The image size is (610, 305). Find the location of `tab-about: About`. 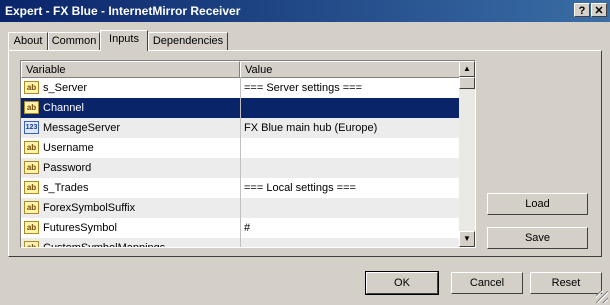

tab-about: About is located at coordinates (28, 41).